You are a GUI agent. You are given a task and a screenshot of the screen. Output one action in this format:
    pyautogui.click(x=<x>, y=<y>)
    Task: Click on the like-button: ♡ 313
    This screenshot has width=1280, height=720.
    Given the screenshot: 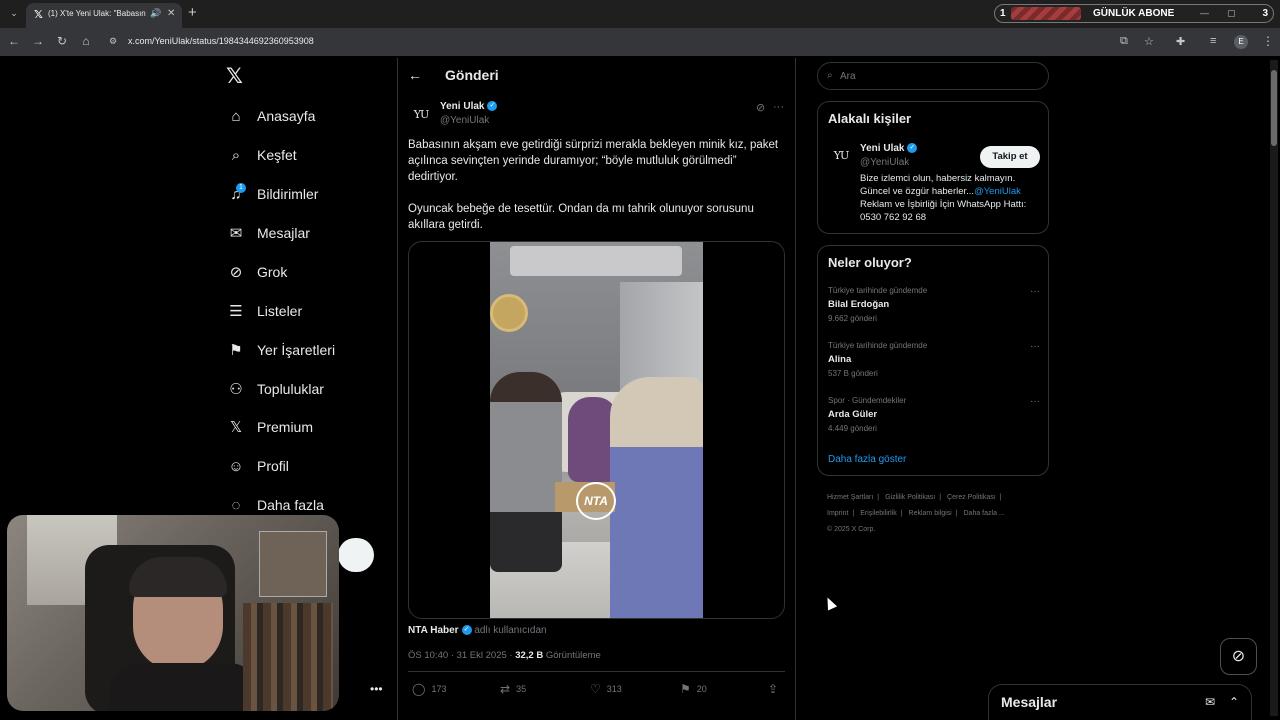 What is the action you would take?
    pyautogui.click(x=606, y=689)
    